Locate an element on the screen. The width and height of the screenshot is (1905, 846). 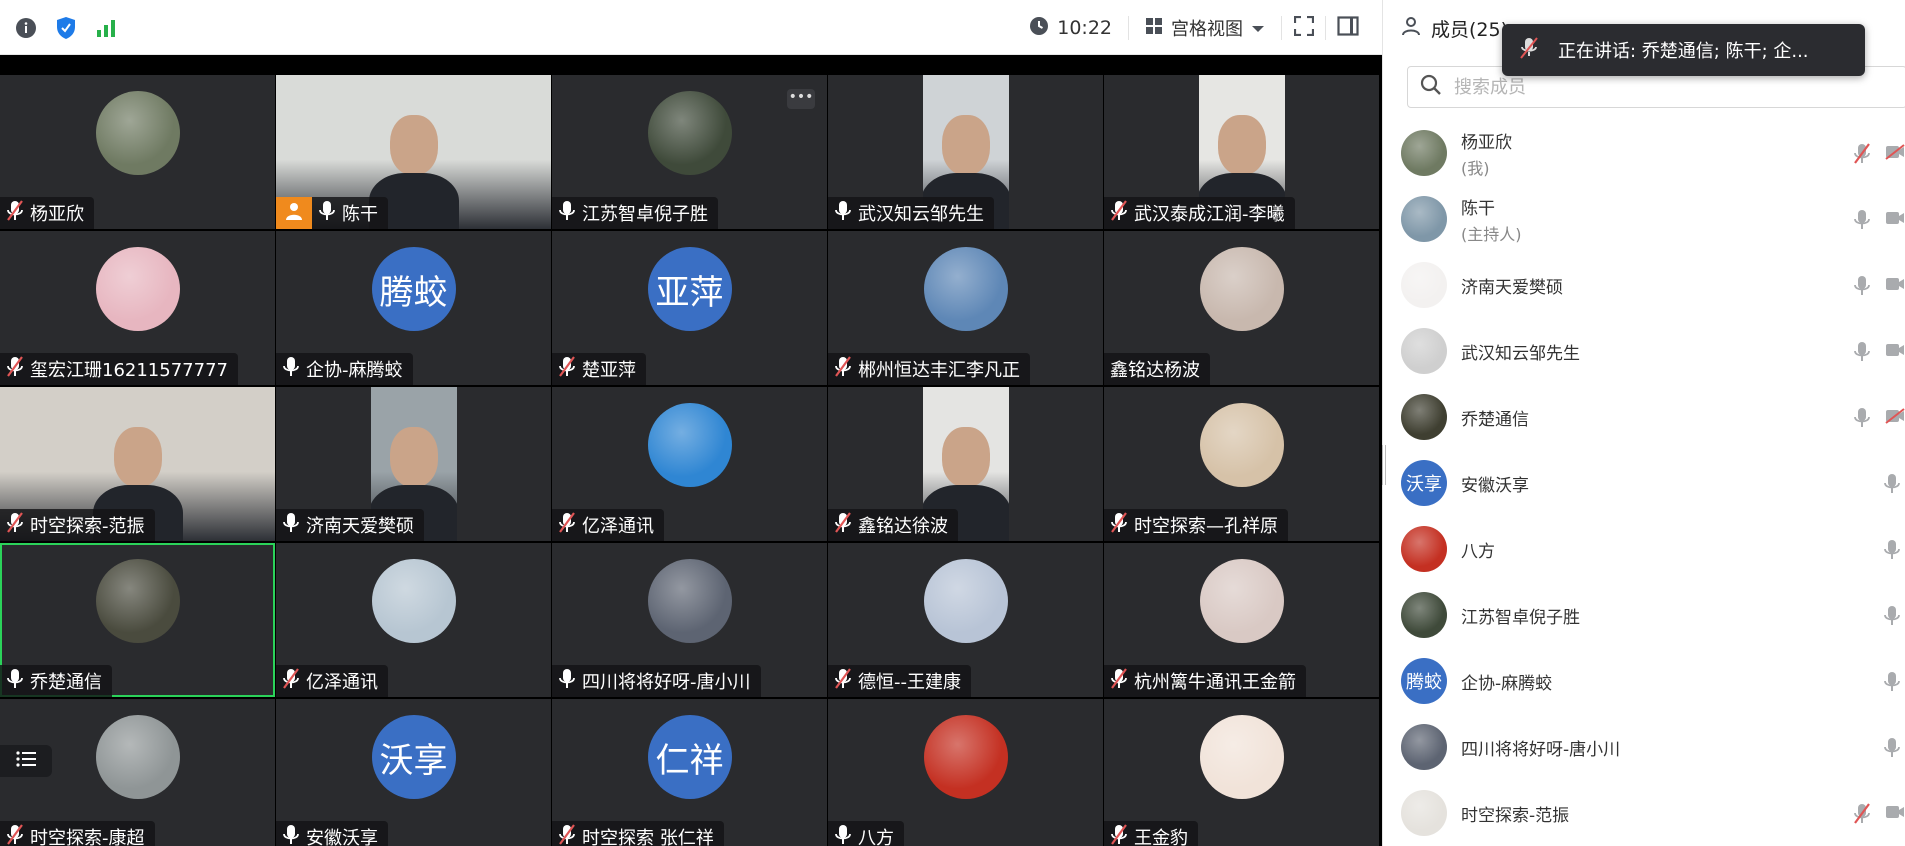
initials-avatar: 腾蛟 is located at coordinates (413, 289).